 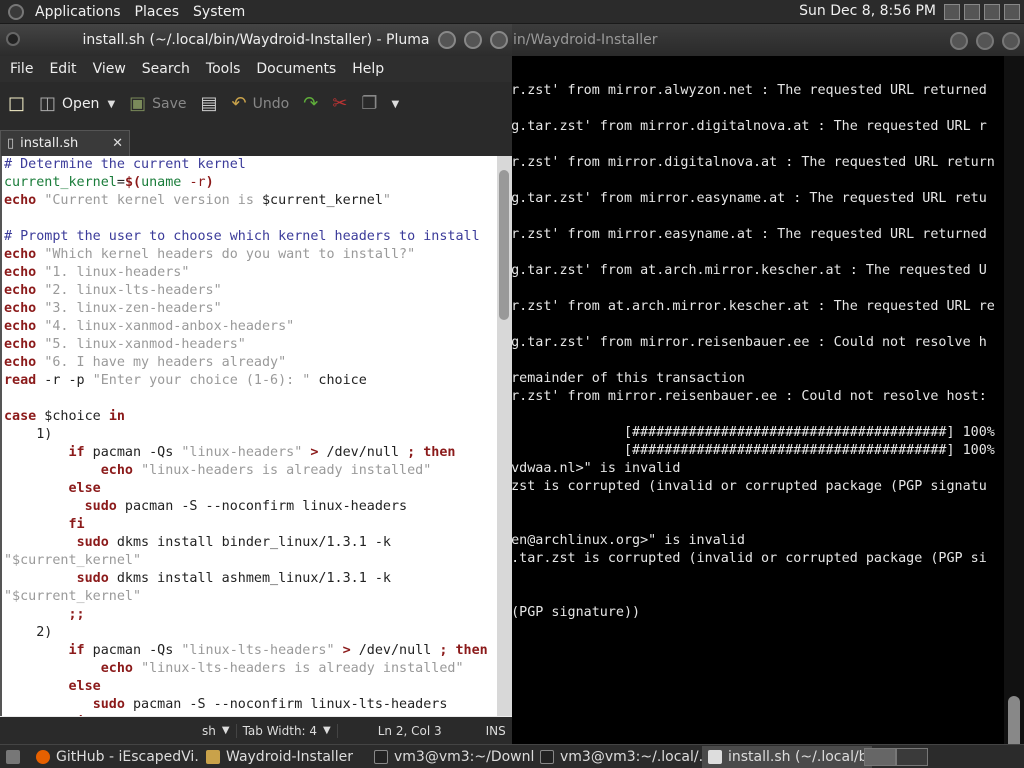 What do you see at coordinates (246, 345) in the screenshot?
I see `code-line: echo "5. linux-xanmod-headers"` at bounding box center [246, 345].